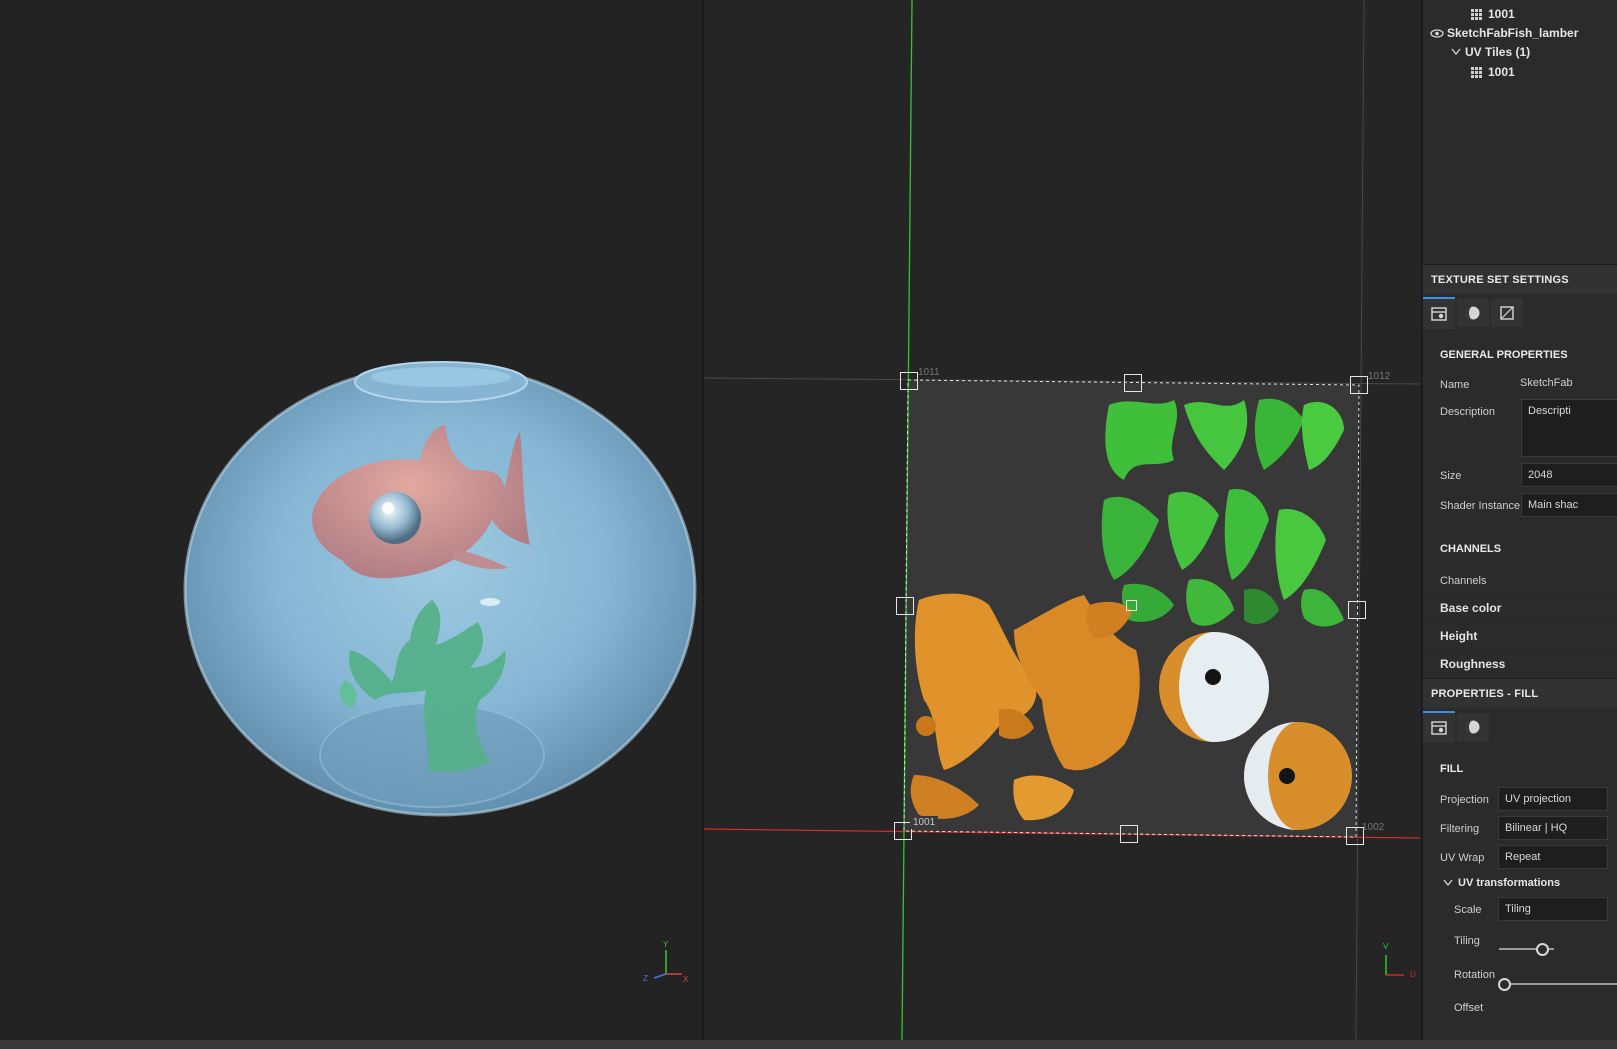 This screenshot has width=1617, height=1049. I want to click on section-title: TEXTURE SET SETTINGS, so click(1500, 279).